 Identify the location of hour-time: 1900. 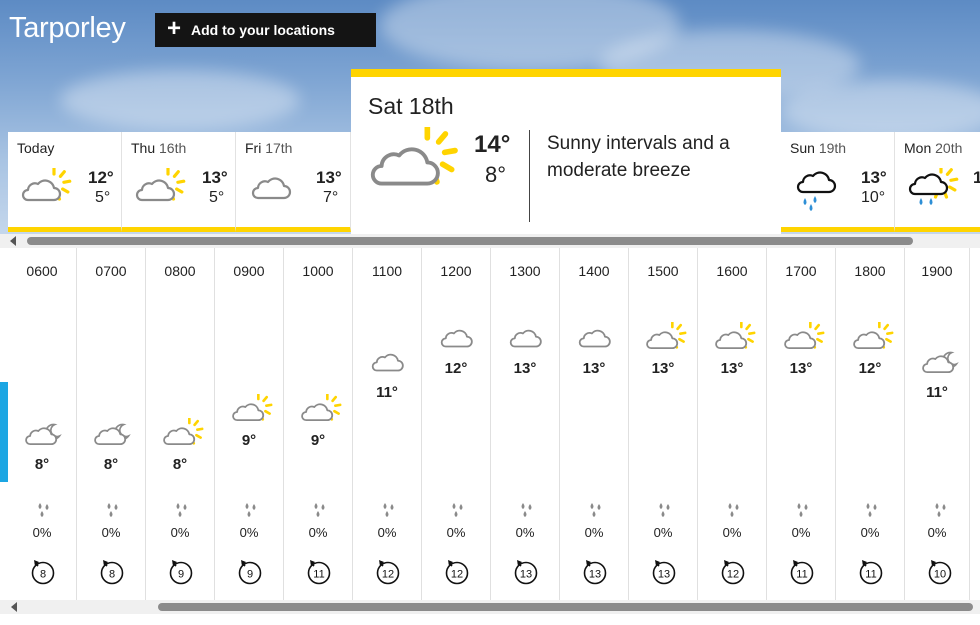
(937, 271).